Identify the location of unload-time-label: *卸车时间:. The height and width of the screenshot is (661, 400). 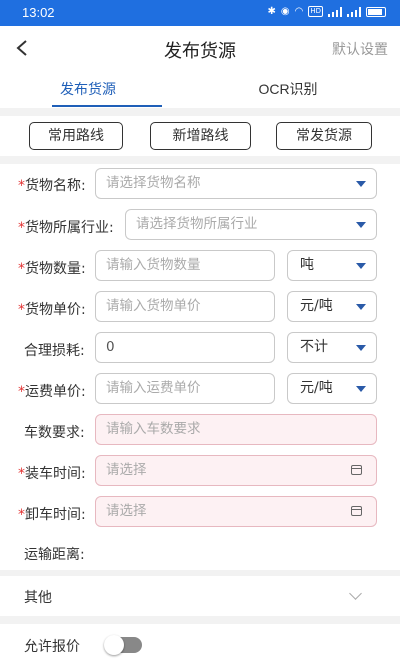
(52, 515).